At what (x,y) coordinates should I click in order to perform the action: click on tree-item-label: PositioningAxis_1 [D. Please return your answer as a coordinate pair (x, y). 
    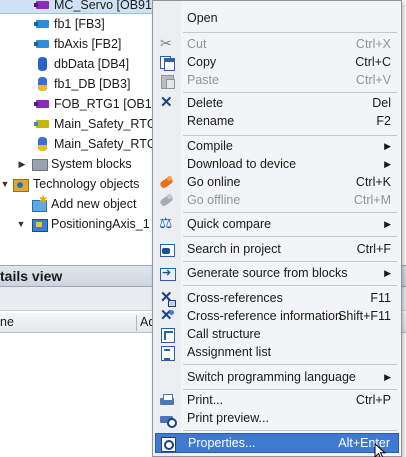
    Looking at the image, I should click on (108, 224).